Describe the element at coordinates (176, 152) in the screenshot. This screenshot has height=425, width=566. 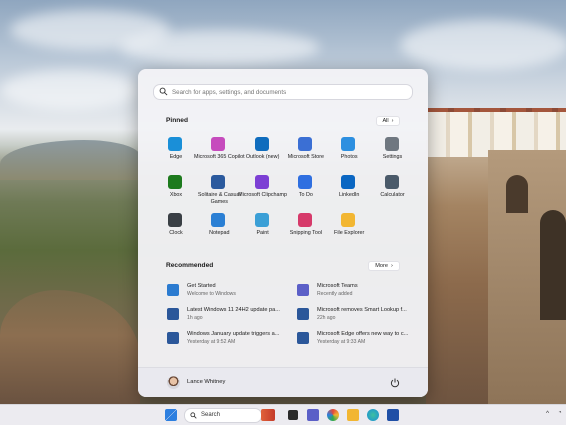
I see `pinned-app: Edge` at that location.